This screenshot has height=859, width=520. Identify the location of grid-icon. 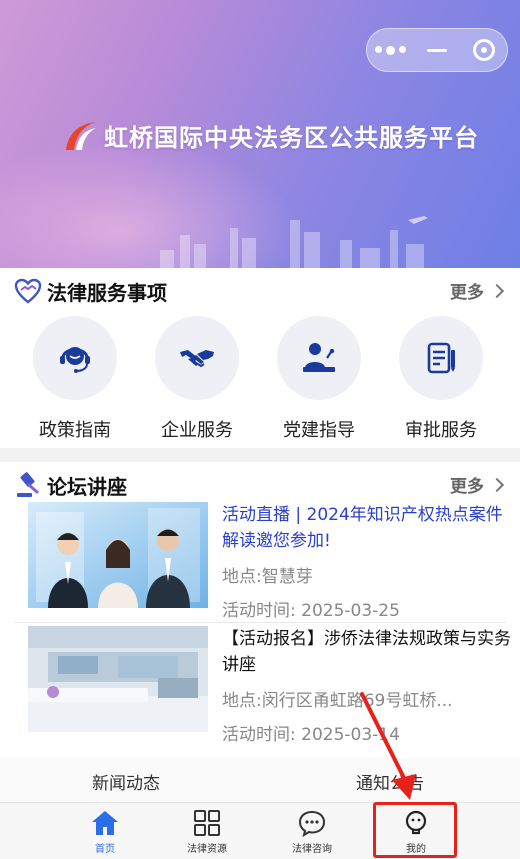
(207, 823).